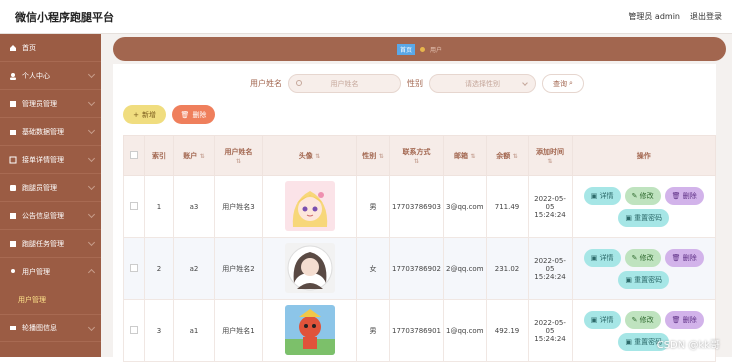 The width and height of the screenshot is (732, 362). I want to click on sidebar-item-carousel: 轮播图信息, so click(50, 328).